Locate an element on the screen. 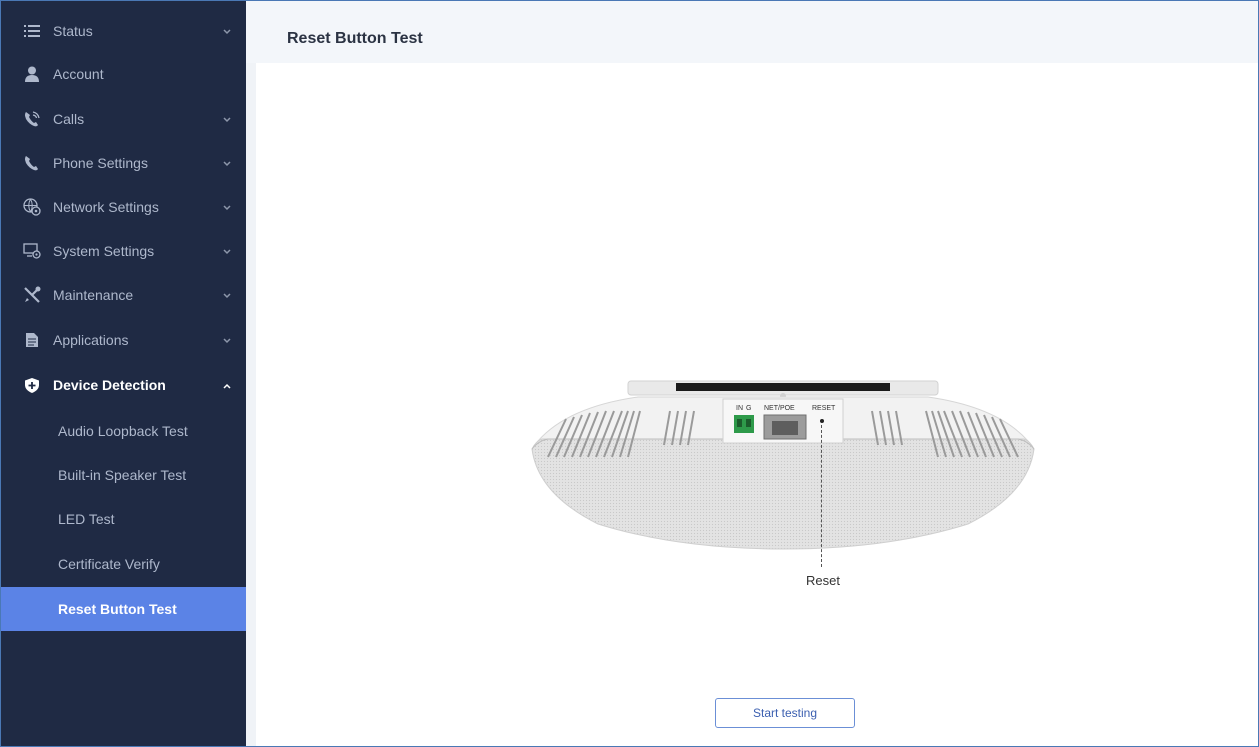 This screenshot has height=747, width=1259. port-label-in: IN is located at coordinates (739, 408).